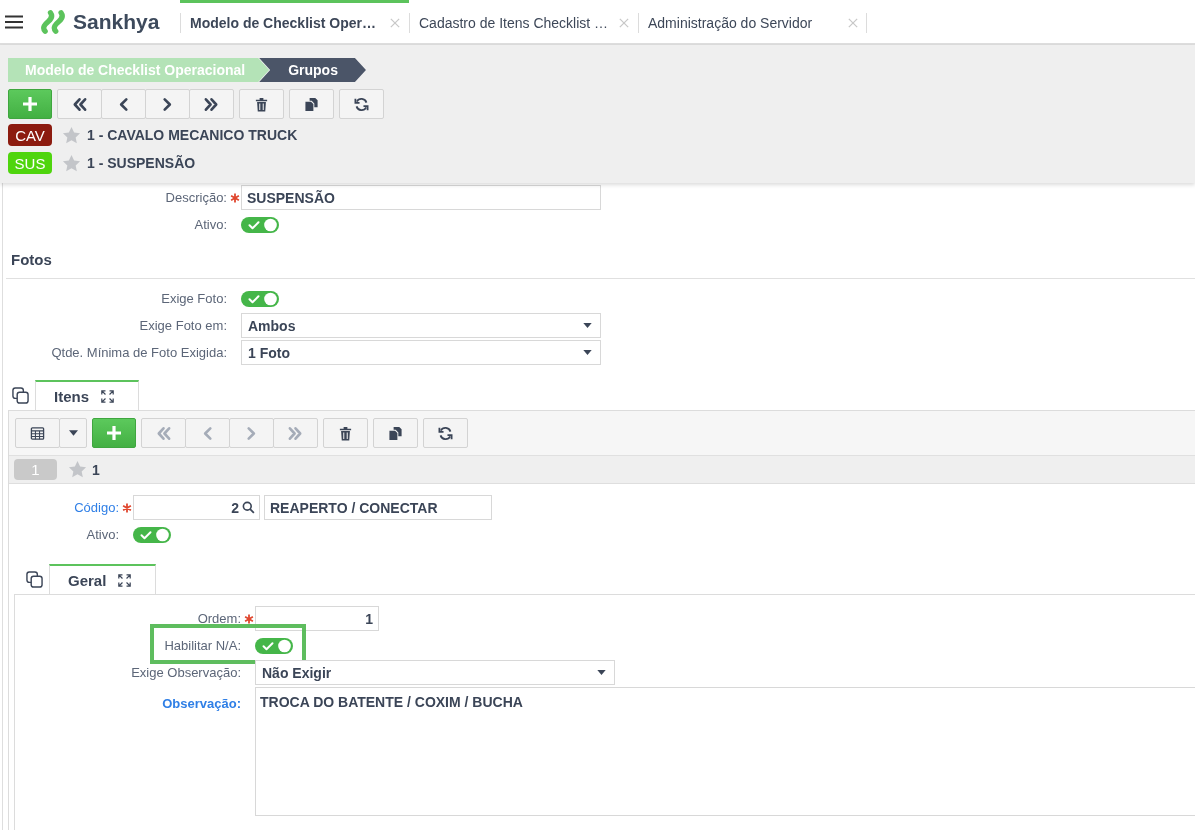  Describe the element at coordinates (378, 507) in the screenshot. I see `description-field: REAPERTO / CONECTAR` at that location.